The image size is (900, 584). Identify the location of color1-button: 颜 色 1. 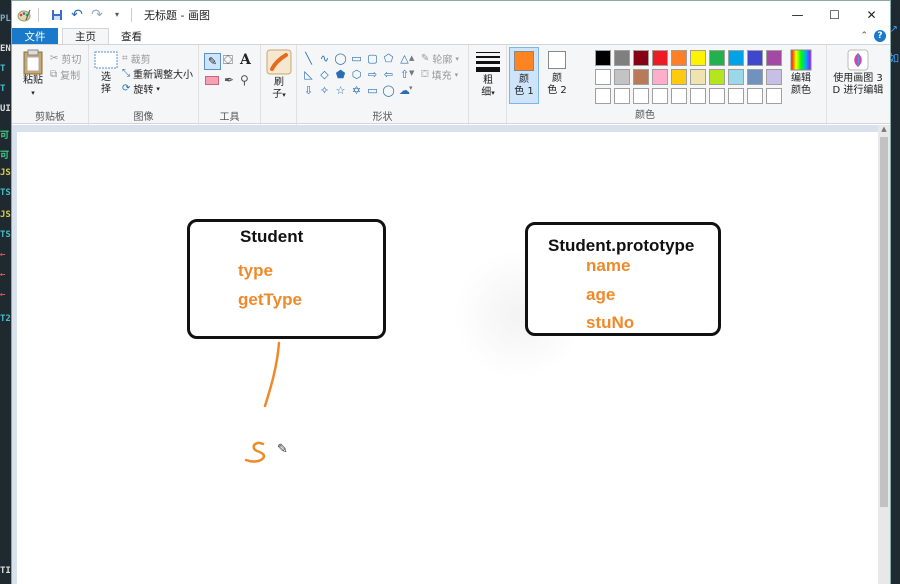
(524, 75).